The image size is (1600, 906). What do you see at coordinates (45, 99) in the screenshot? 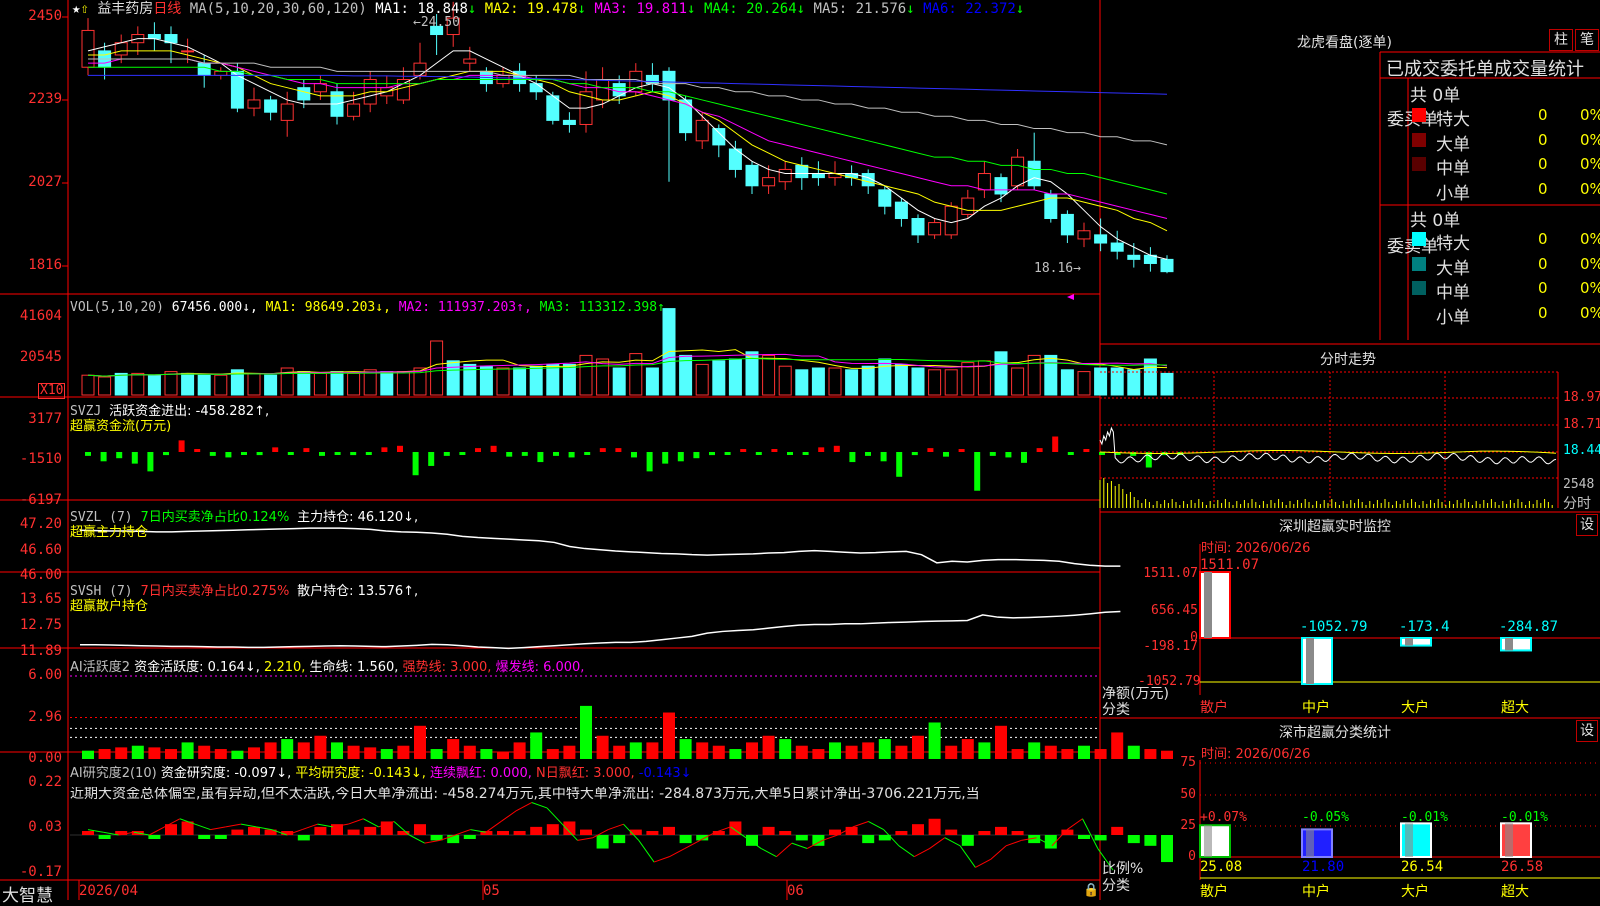
I see `price-axis-2239: 2239` at bounding box center [45, 99].